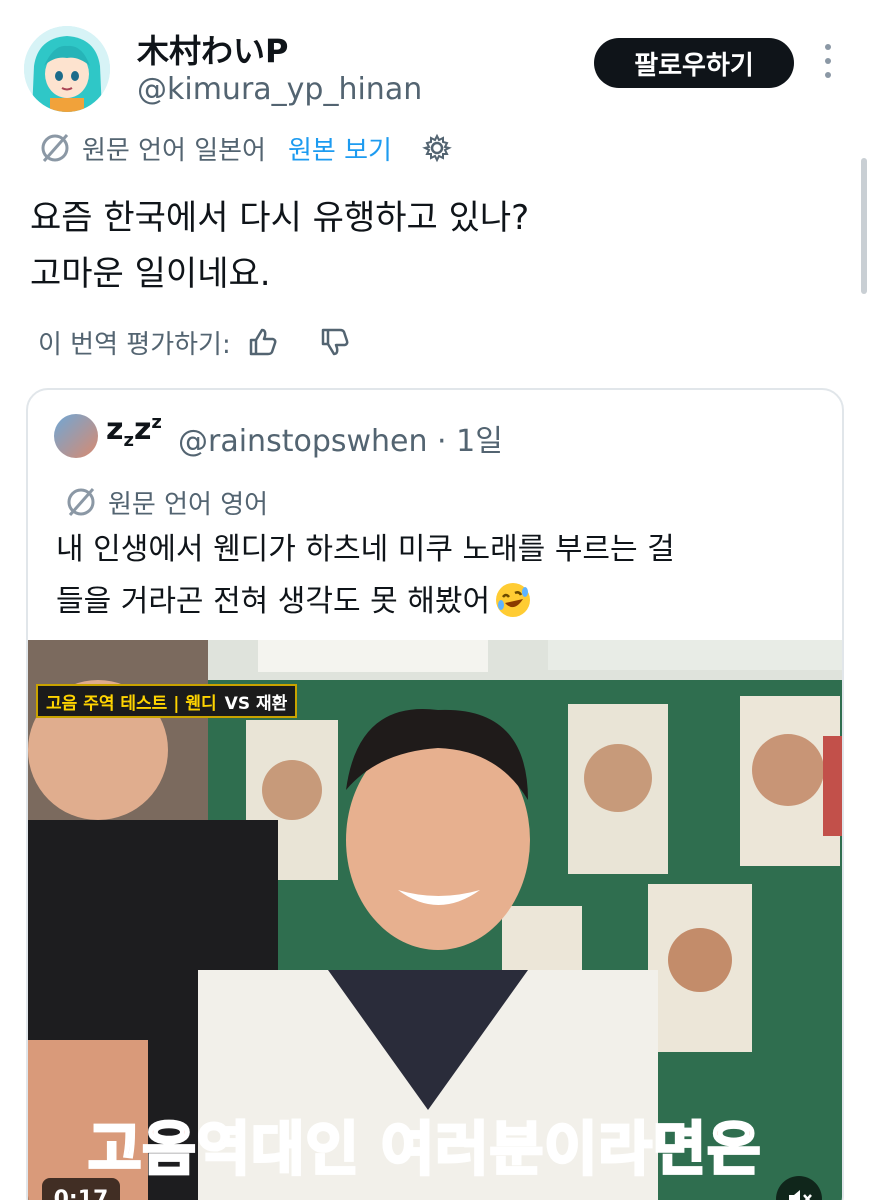 Image resolution: width=870 pixels, height=1200 pixels. What do you see at coordinates (81, 1189) in the screenshot?
I see `video-timestamp: 0:17` at bounding box center [81, 1189].